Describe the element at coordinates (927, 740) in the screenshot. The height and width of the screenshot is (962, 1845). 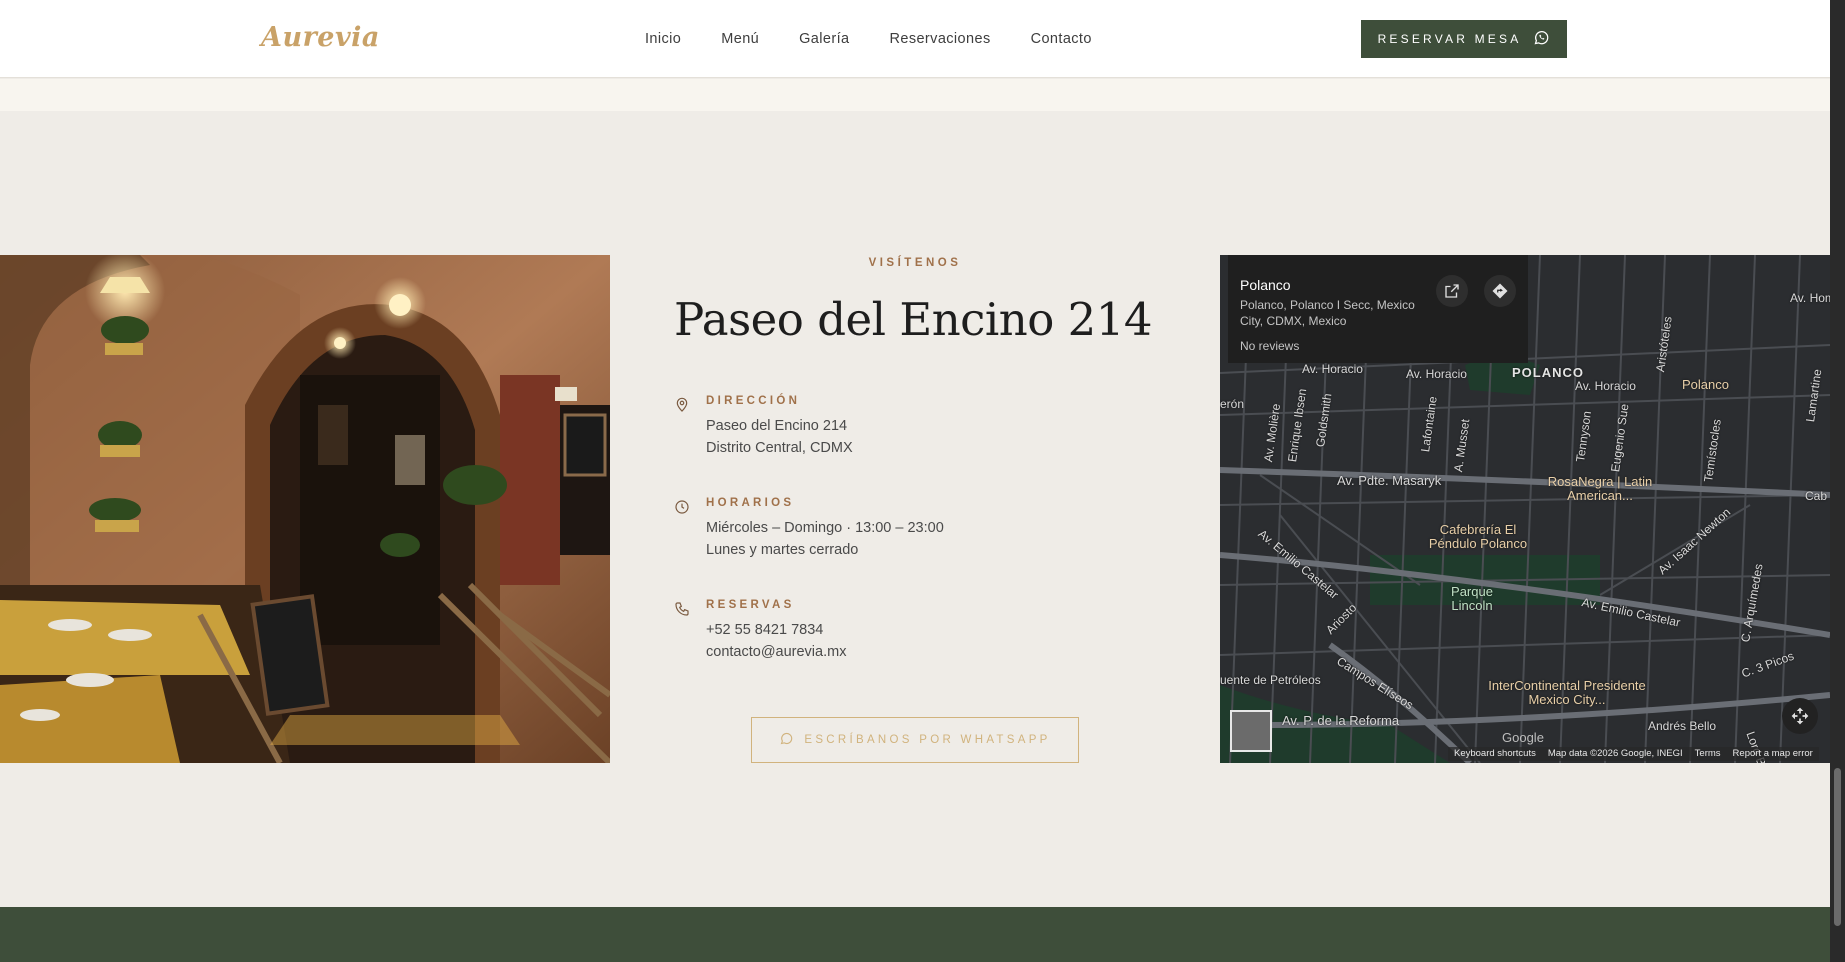
I see `whatsapp-button-label: ESCRÍBANOS POR WHATSAPP` at that location.